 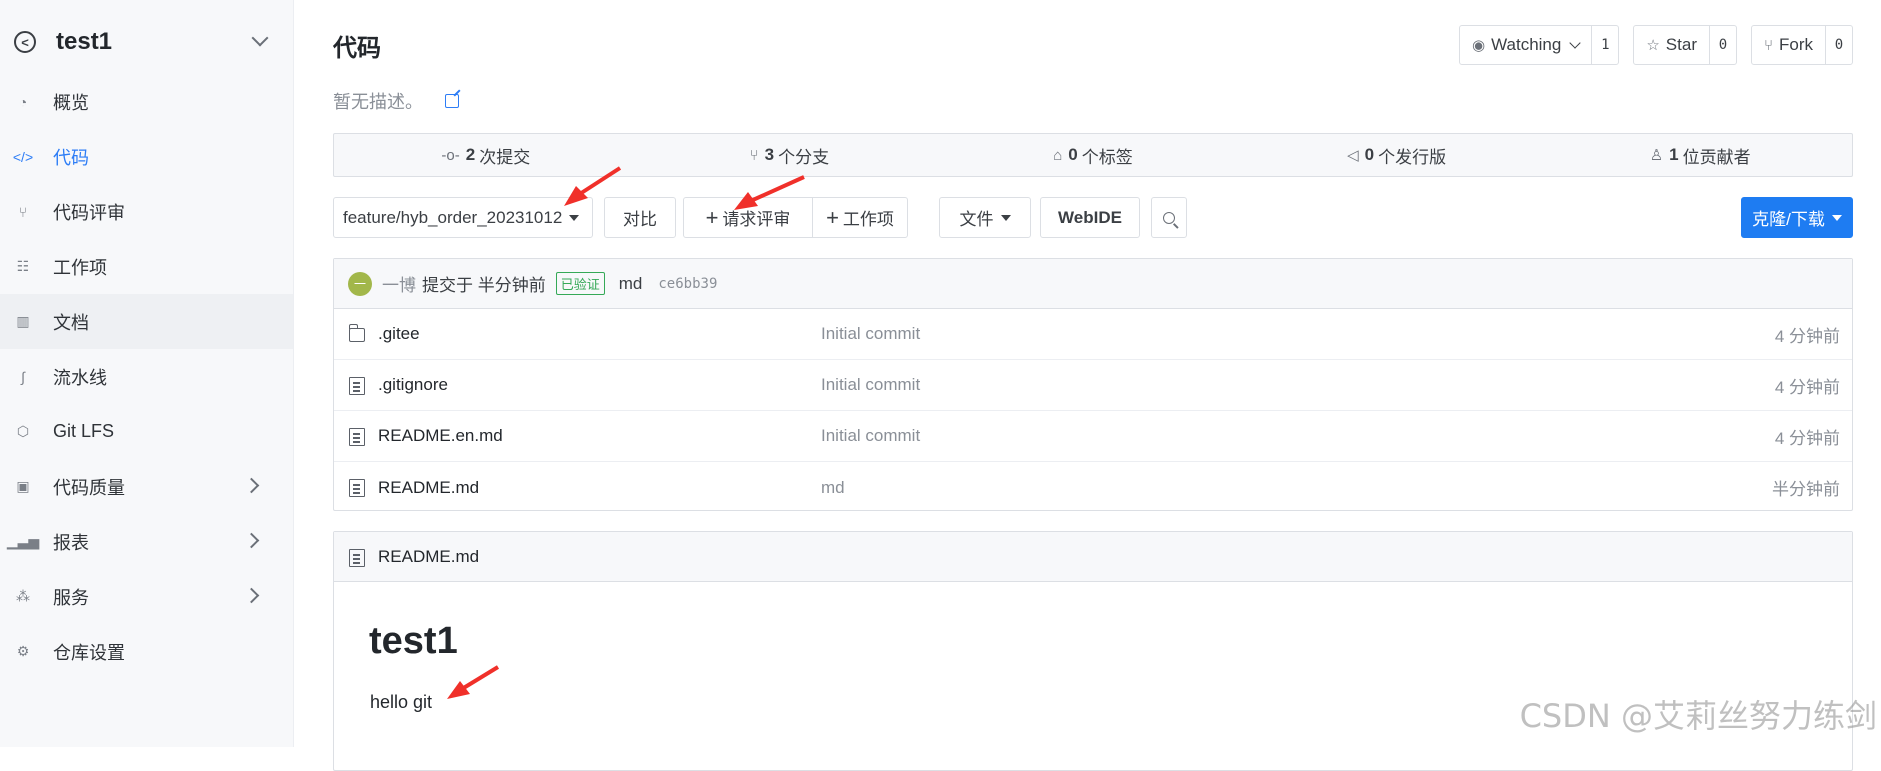 I want to click on file-row: README.md md 半分钟前, so click(x=1093, y=487).